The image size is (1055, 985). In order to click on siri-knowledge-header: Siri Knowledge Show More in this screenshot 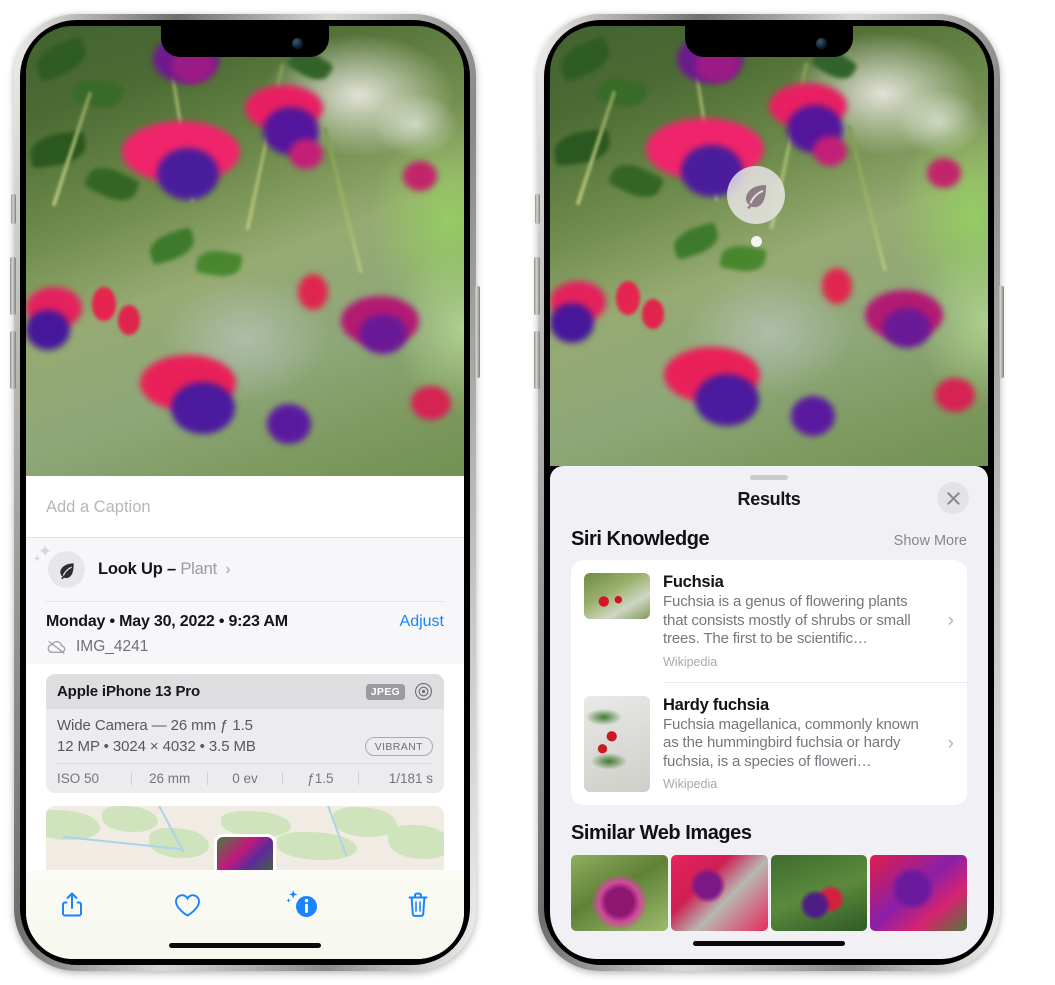, I will do `click(769, 542)`.